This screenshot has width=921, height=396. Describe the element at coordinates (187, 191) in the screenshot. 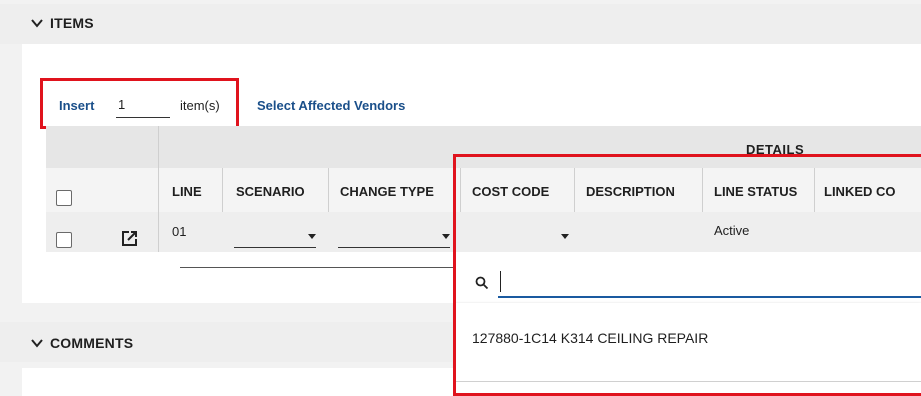

I see `column-header-line: LINE` at that location.